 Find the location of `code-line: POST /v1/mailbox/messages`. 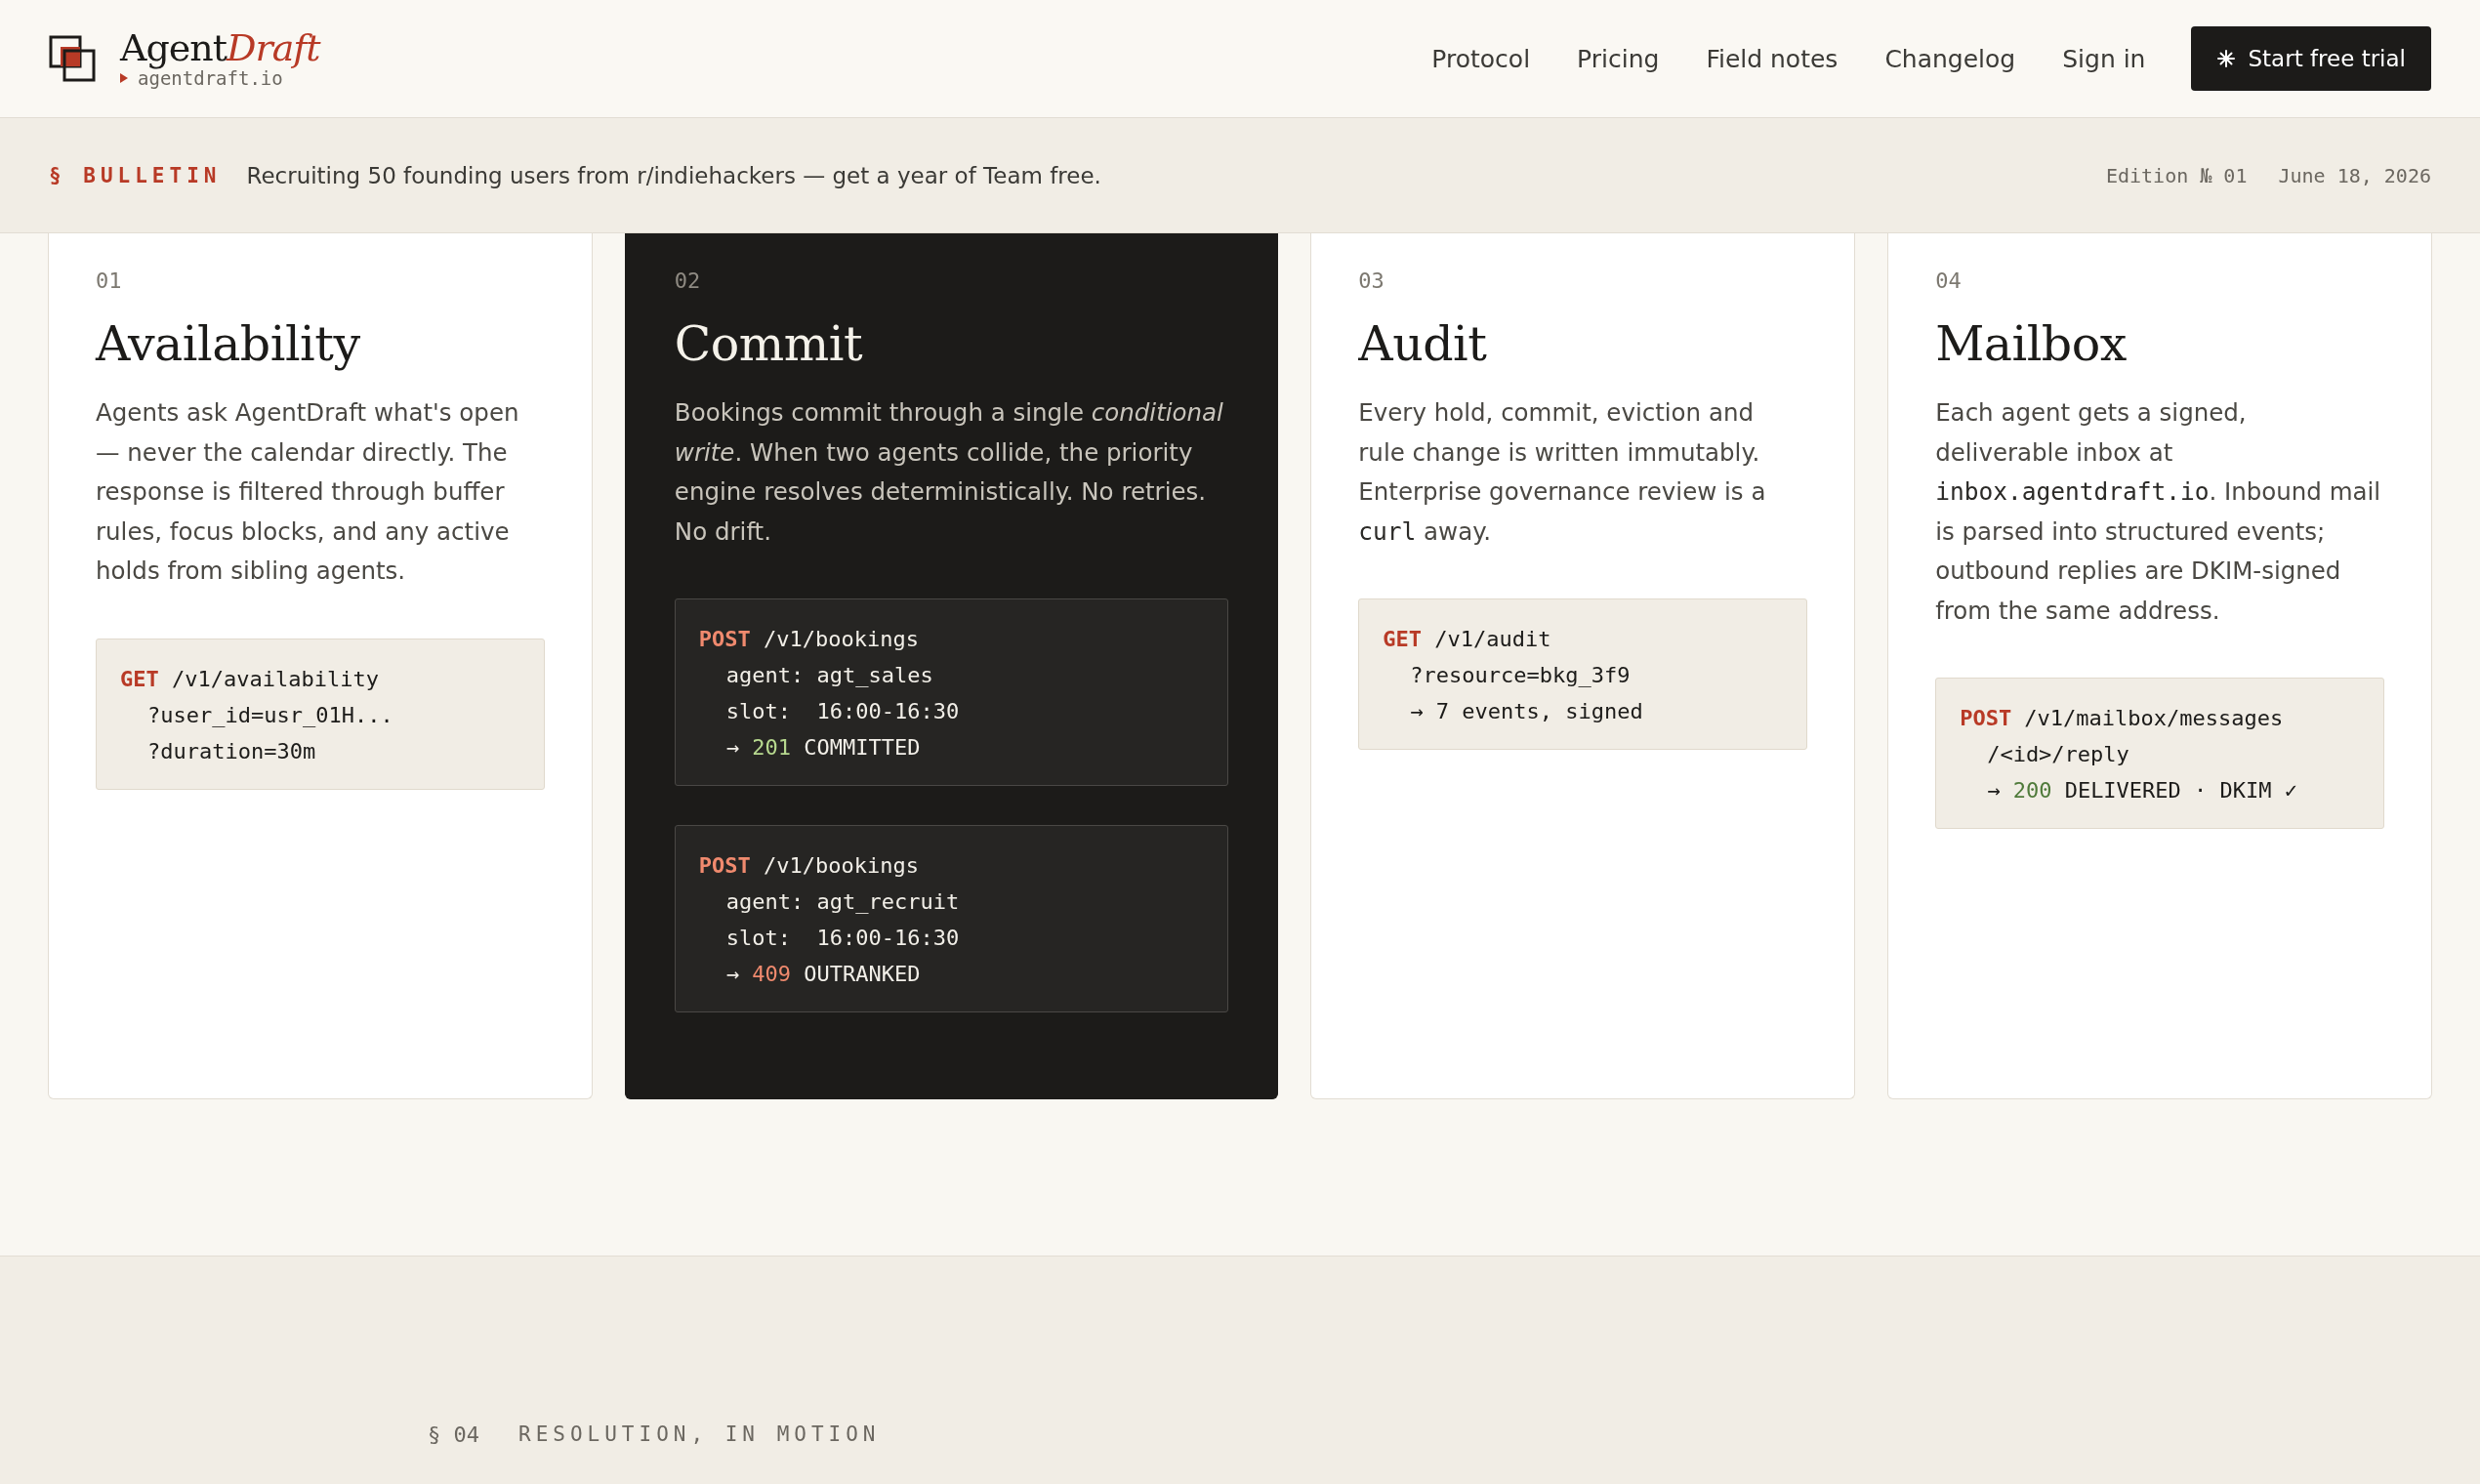

code-line: POST /v1/mailbox/messages is located at coordinates (2122, 719).